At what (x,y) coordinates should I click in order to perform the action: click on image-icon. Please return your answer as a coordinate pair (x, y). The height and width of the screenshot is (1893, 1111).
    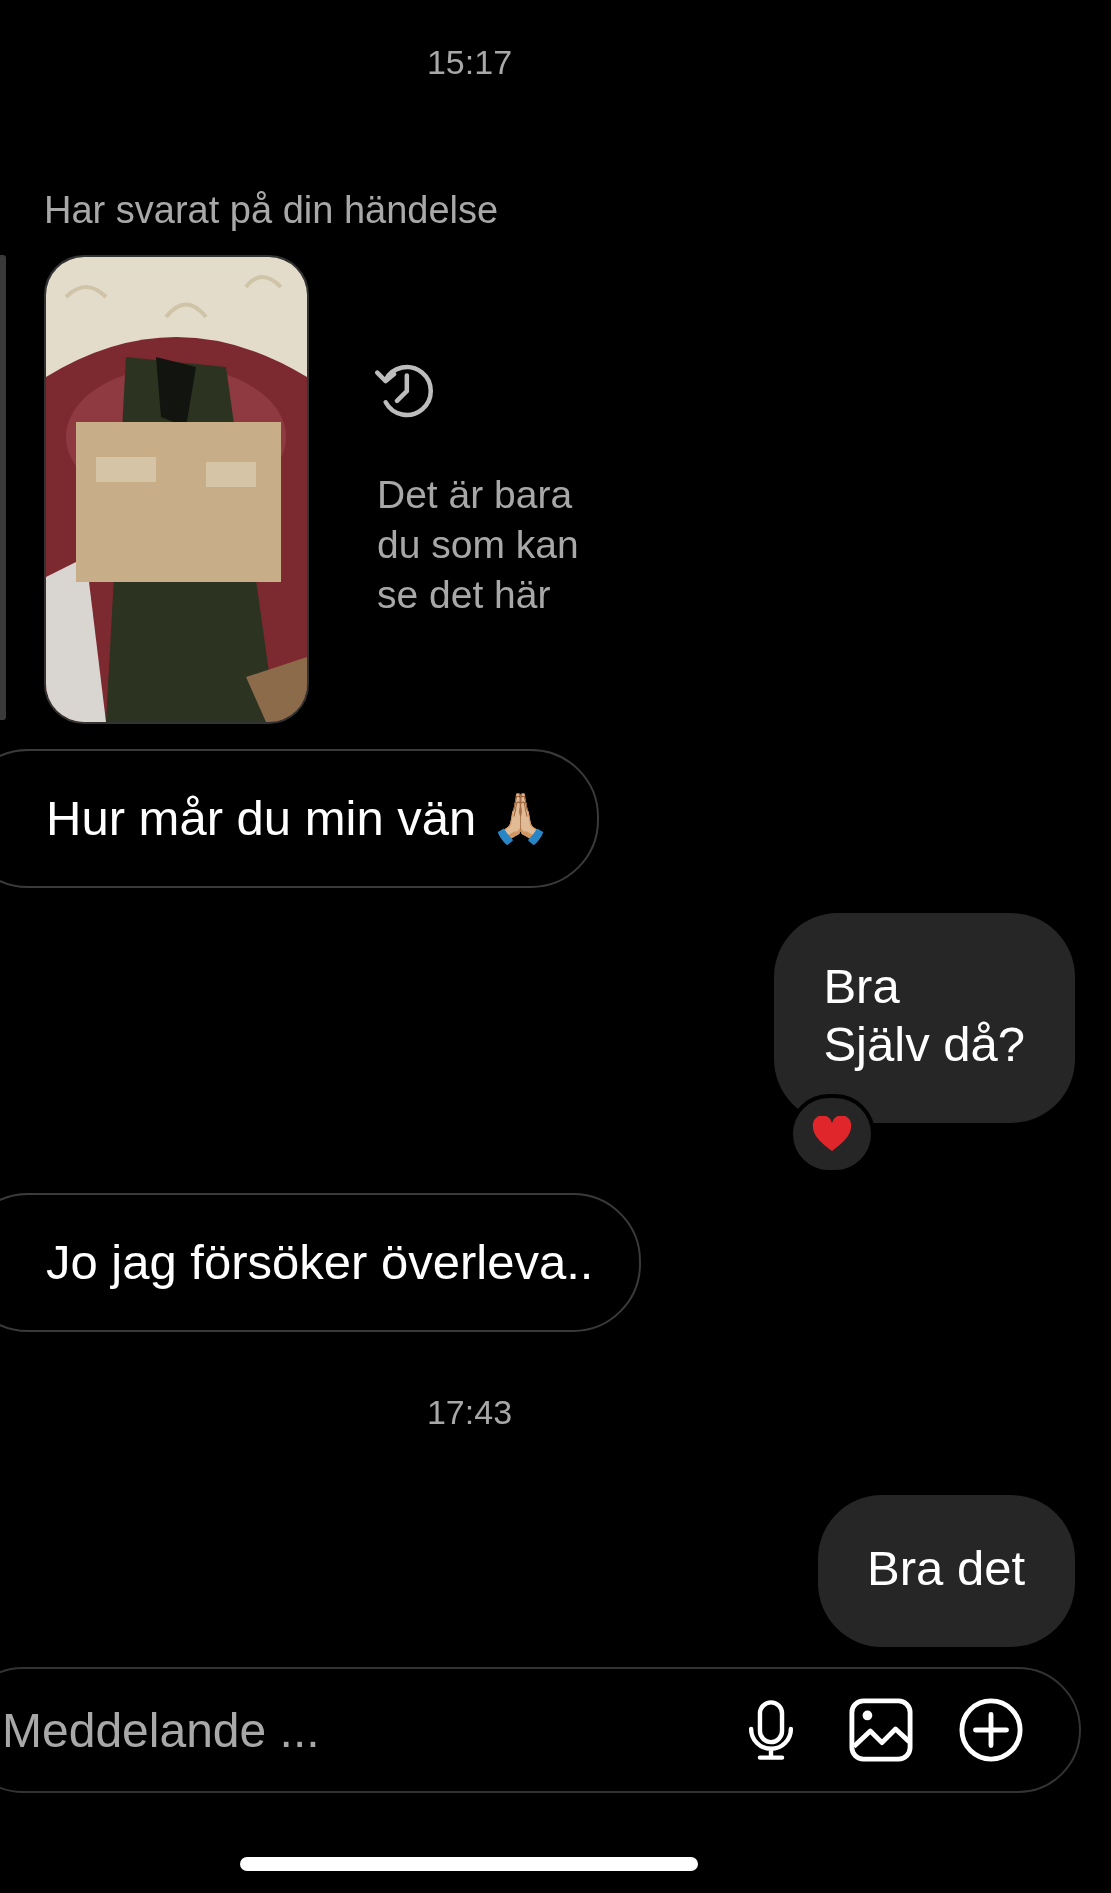
    Looking at the image, I should click on (881, 1730).